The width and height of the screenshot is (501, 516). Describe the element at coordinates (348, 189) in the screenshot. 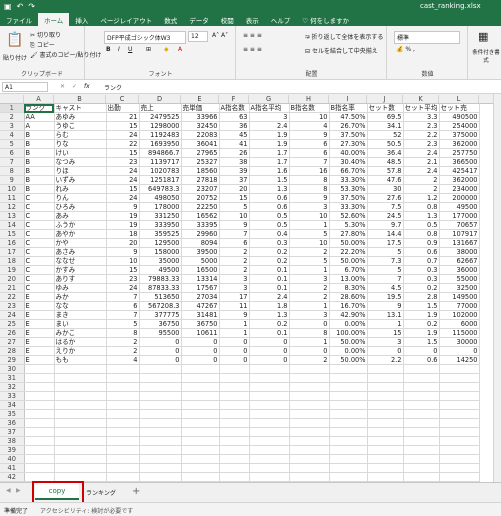

I see `cell: 53.30%` at that location.